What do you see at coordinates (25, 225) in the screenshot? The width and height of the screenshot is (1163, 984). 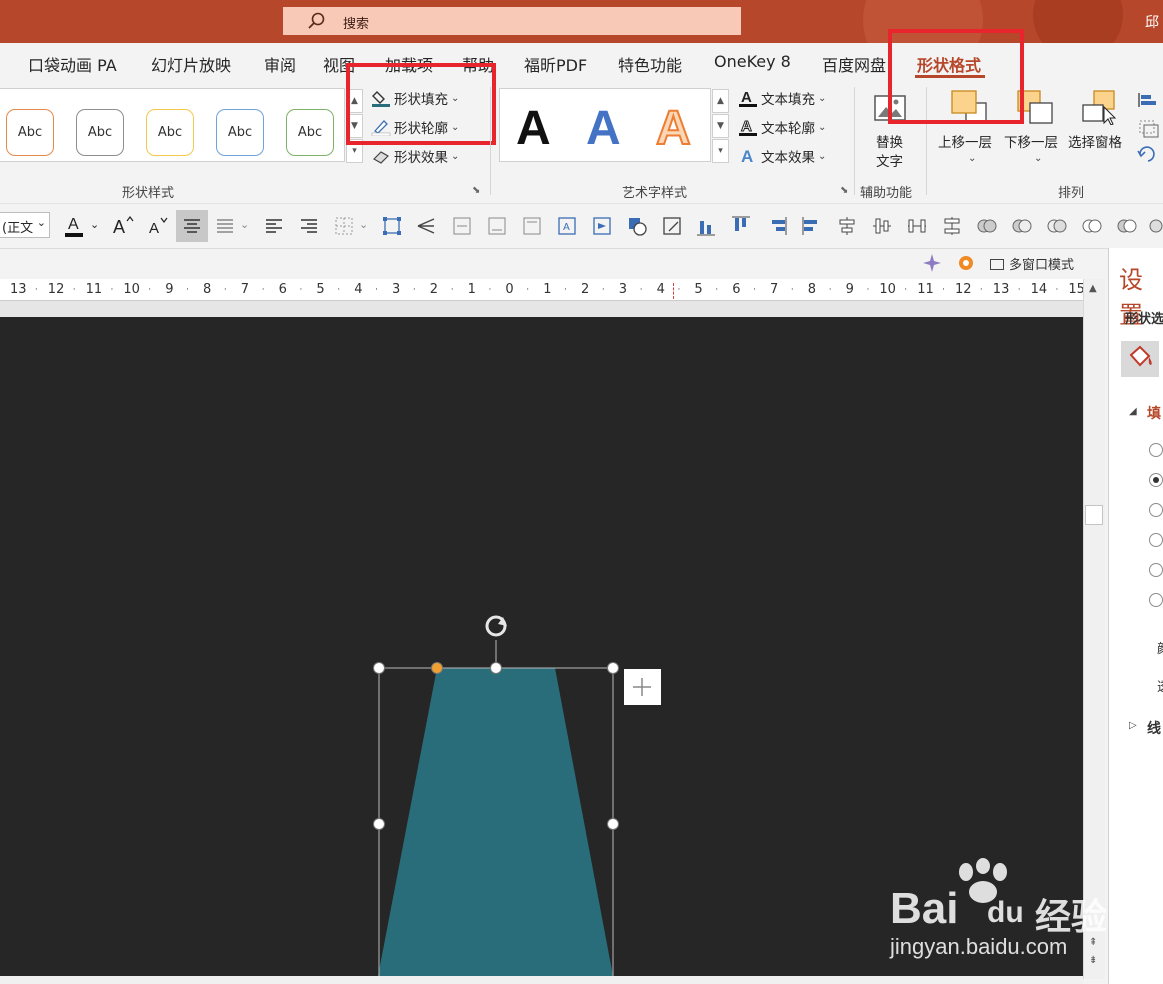 I see `font-size-select: (正文 ⌄` at bounding box center [25, 225].